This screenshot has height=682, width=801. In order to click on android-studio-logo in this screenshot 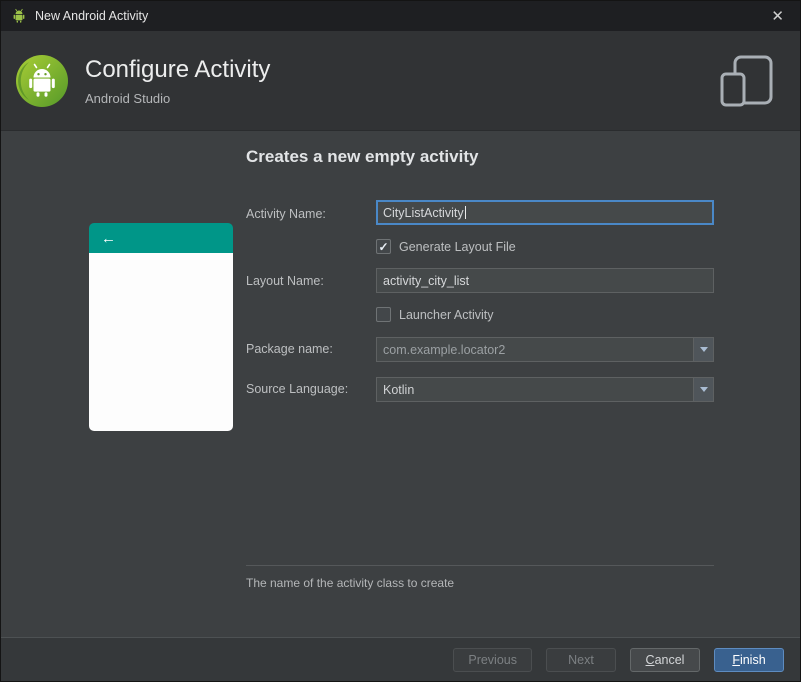, I will do `click(42, 81)`.